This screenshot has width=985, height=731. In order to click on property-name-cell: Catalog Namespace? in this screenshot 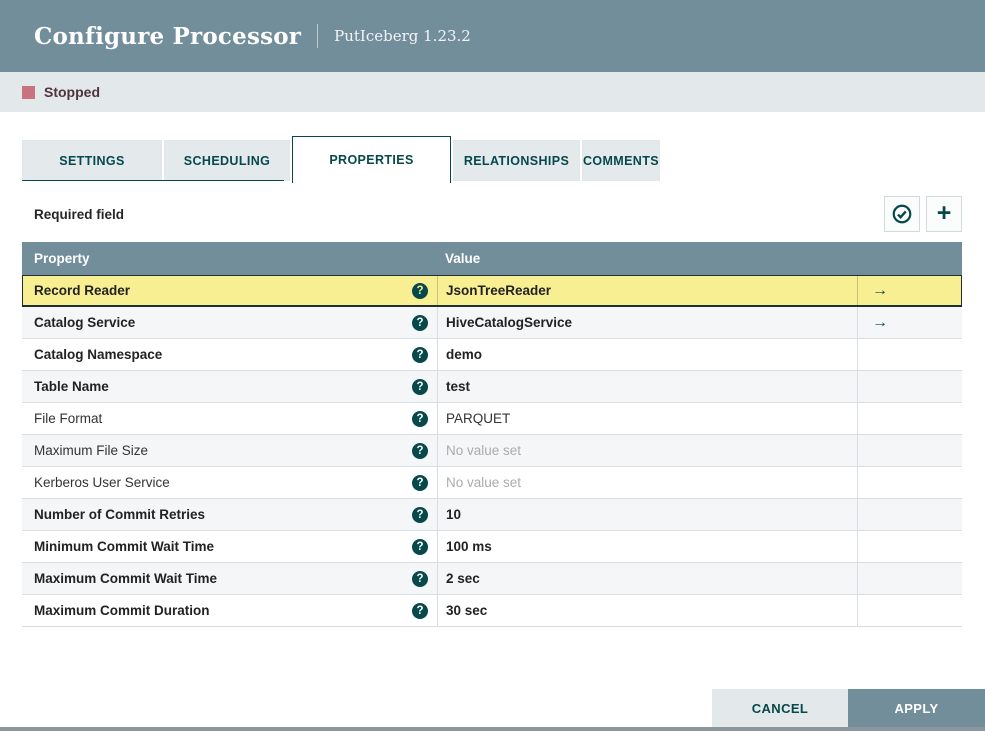, I will do `click(229, 354)`.